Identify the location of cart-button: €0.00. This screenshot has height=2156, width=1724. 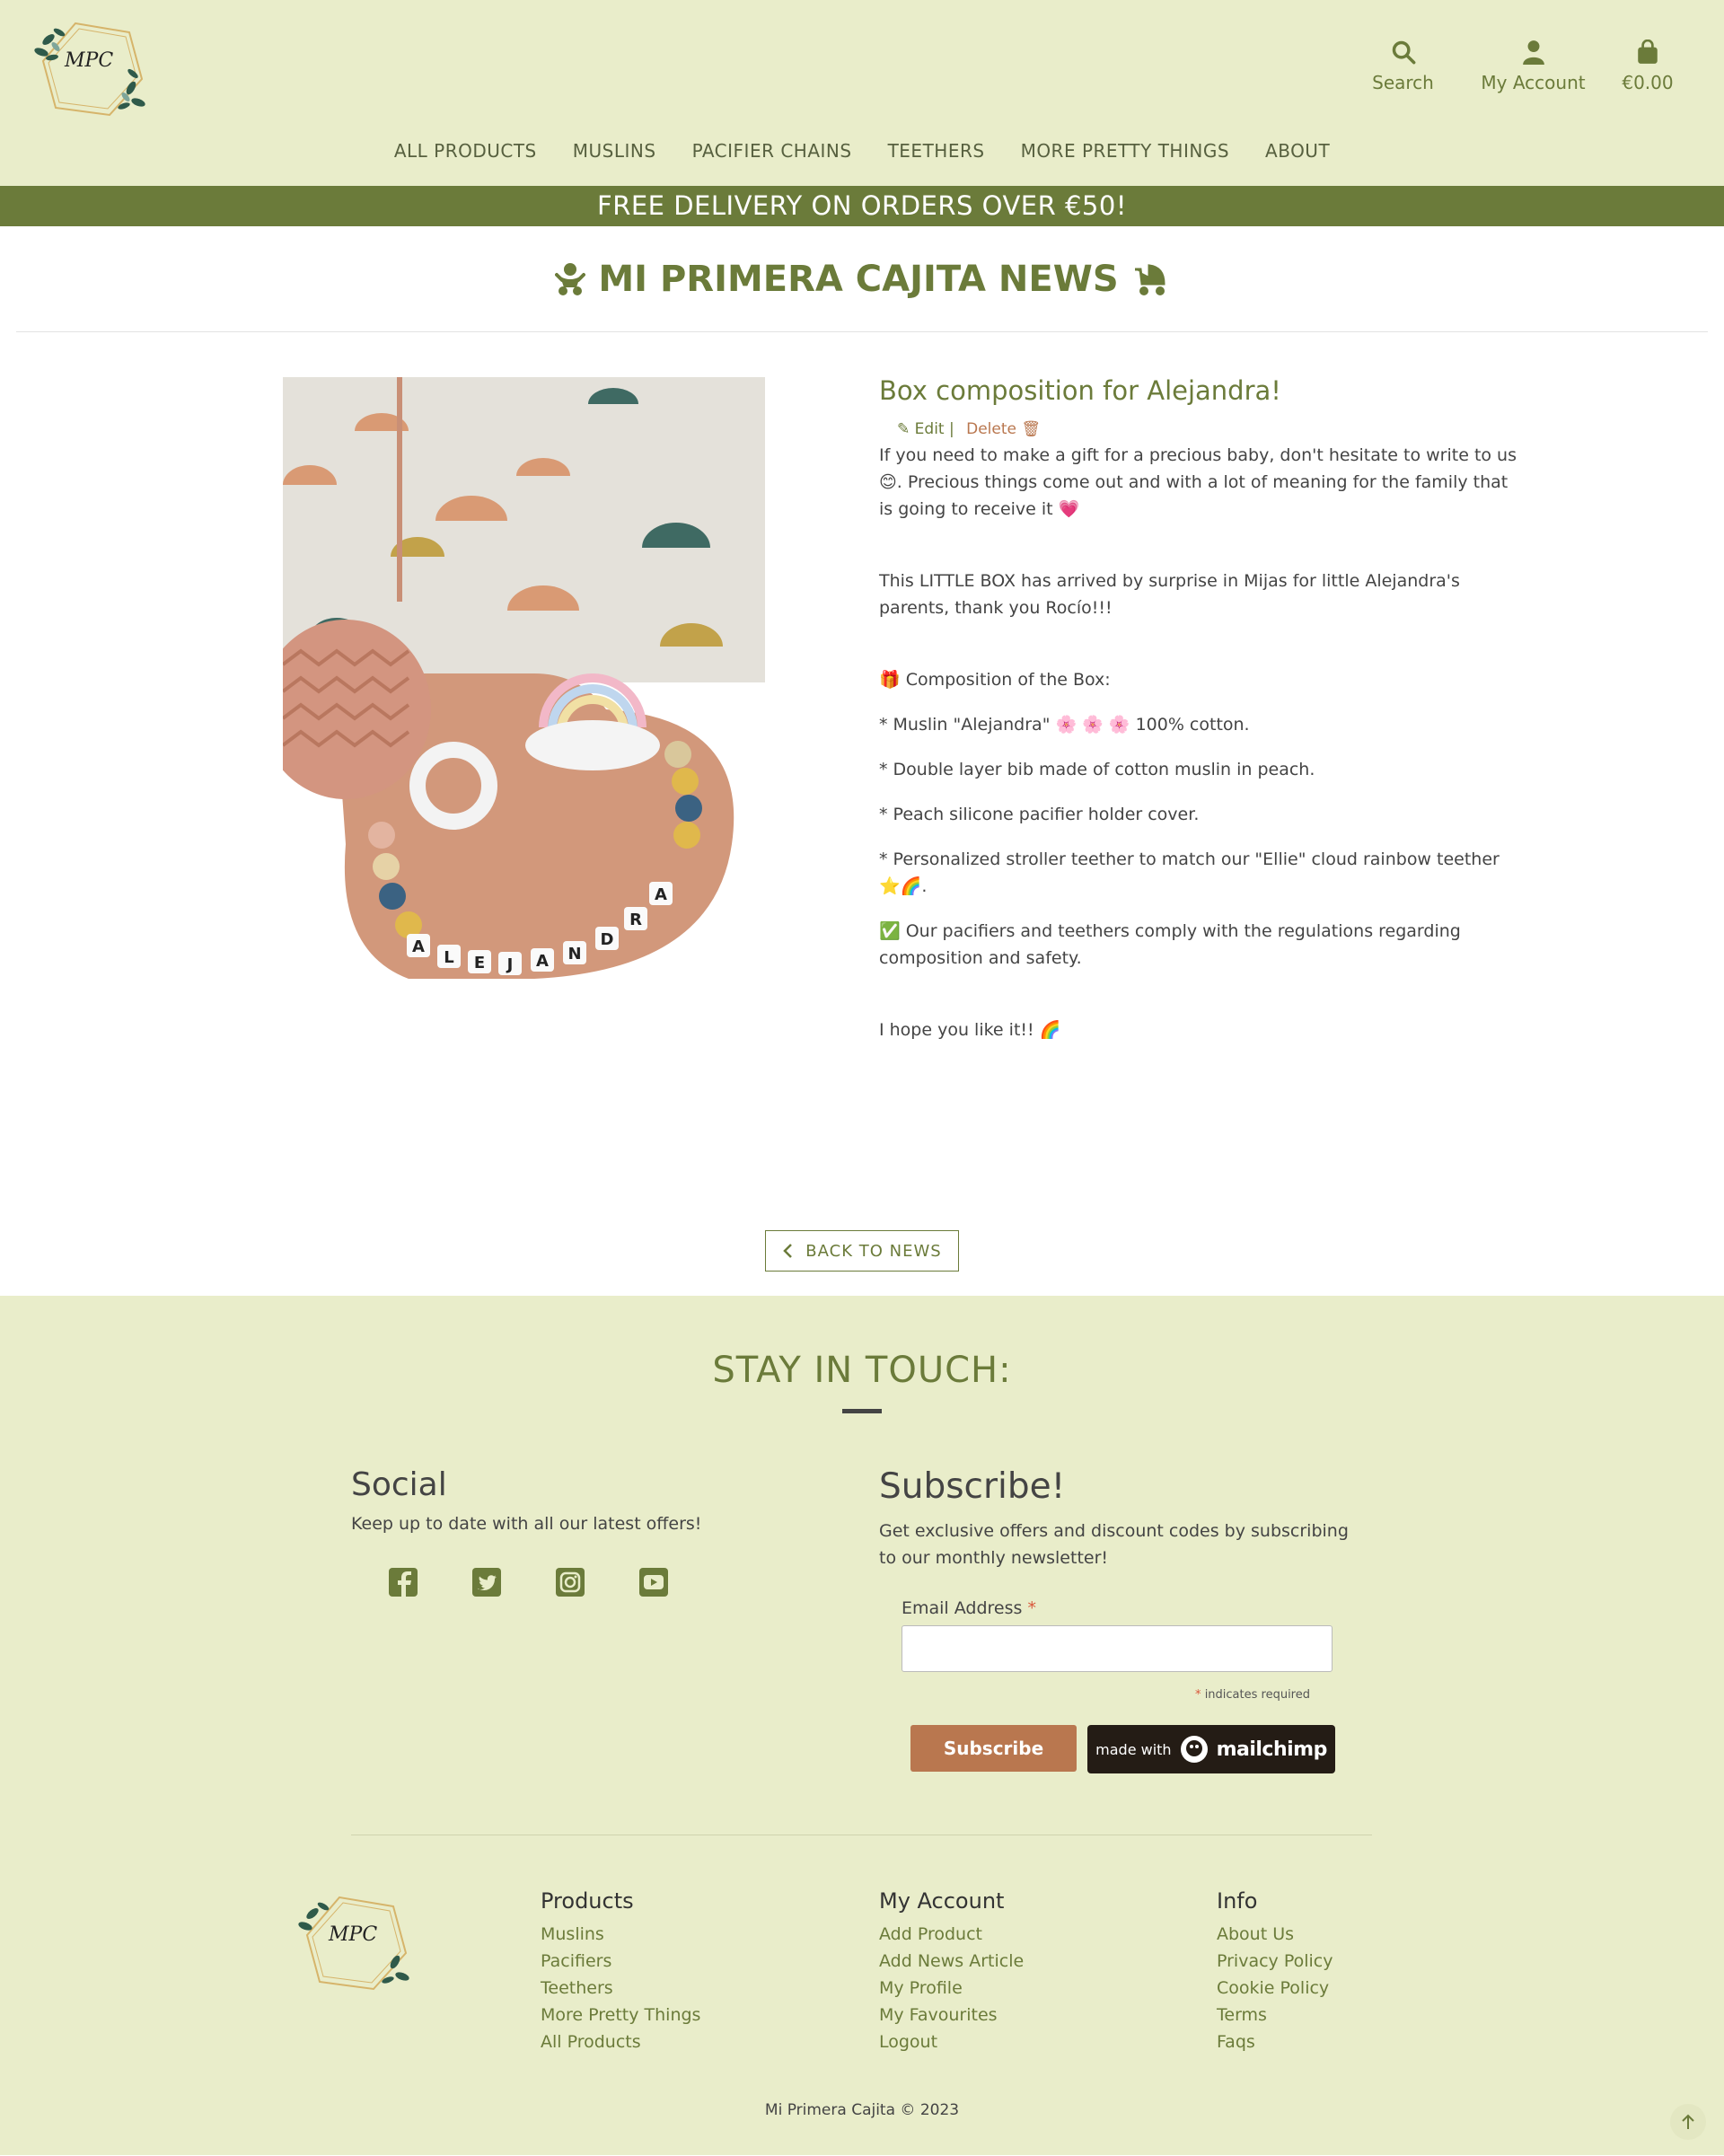
(1647, 64).